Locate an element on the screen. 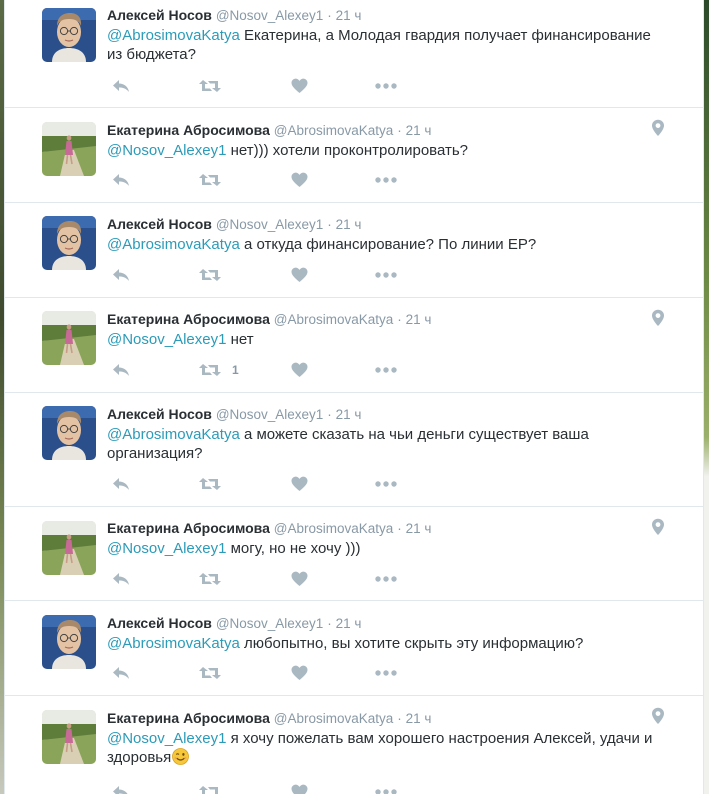  heart-icon is located at coordinates (299, 275).